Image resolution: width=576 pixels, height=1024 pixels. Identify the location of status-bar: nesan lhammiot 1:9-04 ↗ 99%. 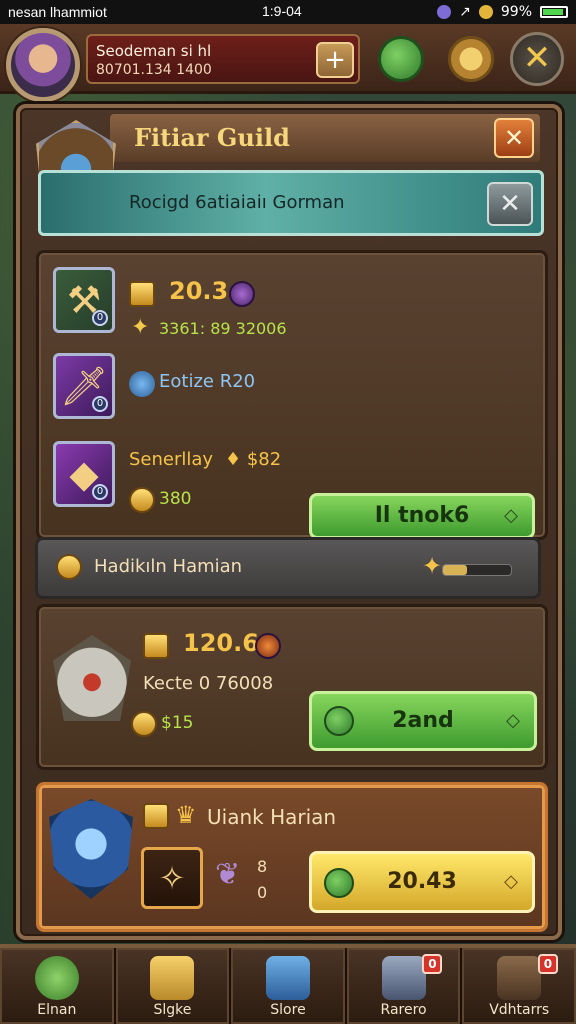
(288, 12).